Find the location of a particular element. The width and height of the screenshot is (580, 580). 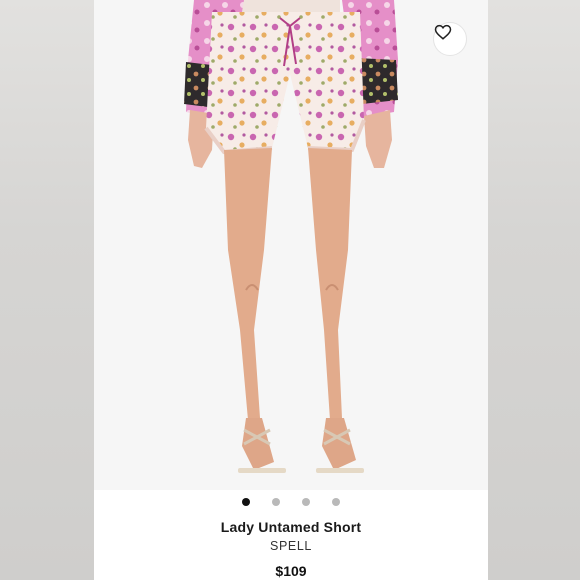

product-price: $109 is located at coordinates (291, 571).